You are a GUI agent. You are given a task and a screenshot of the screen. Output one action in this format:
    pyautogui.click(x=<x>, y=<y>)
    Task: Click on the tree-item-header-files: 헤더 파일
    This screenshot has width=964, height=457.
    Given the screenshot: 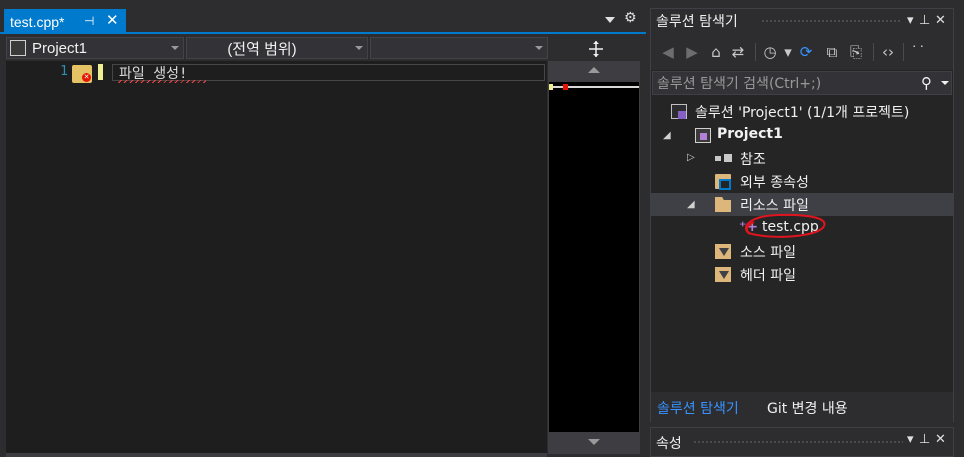 What is the action you would take?
    pyautogui.click(x=802, y=274)
    